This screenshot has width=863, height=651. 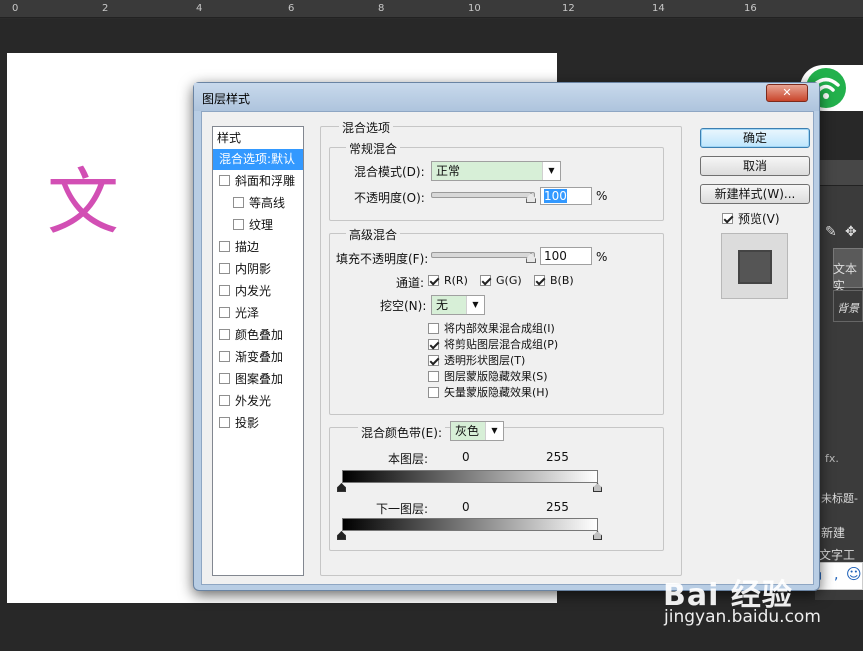 What do you see at coordinates (496, 171) in the screenshot?
I see `blend-mode-select: 正常 ▼` at bounding box center [496, 171].